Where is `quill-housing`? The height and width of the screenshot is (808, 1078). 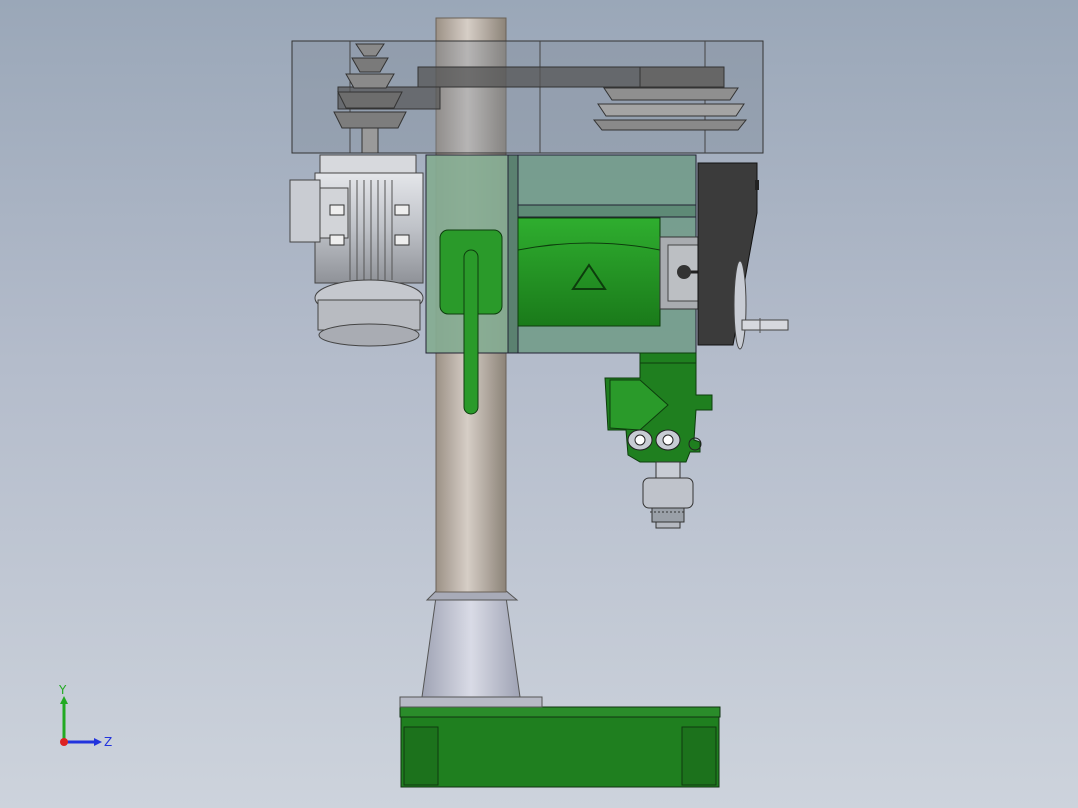
quill-housing is located at coordinates (589, 272).